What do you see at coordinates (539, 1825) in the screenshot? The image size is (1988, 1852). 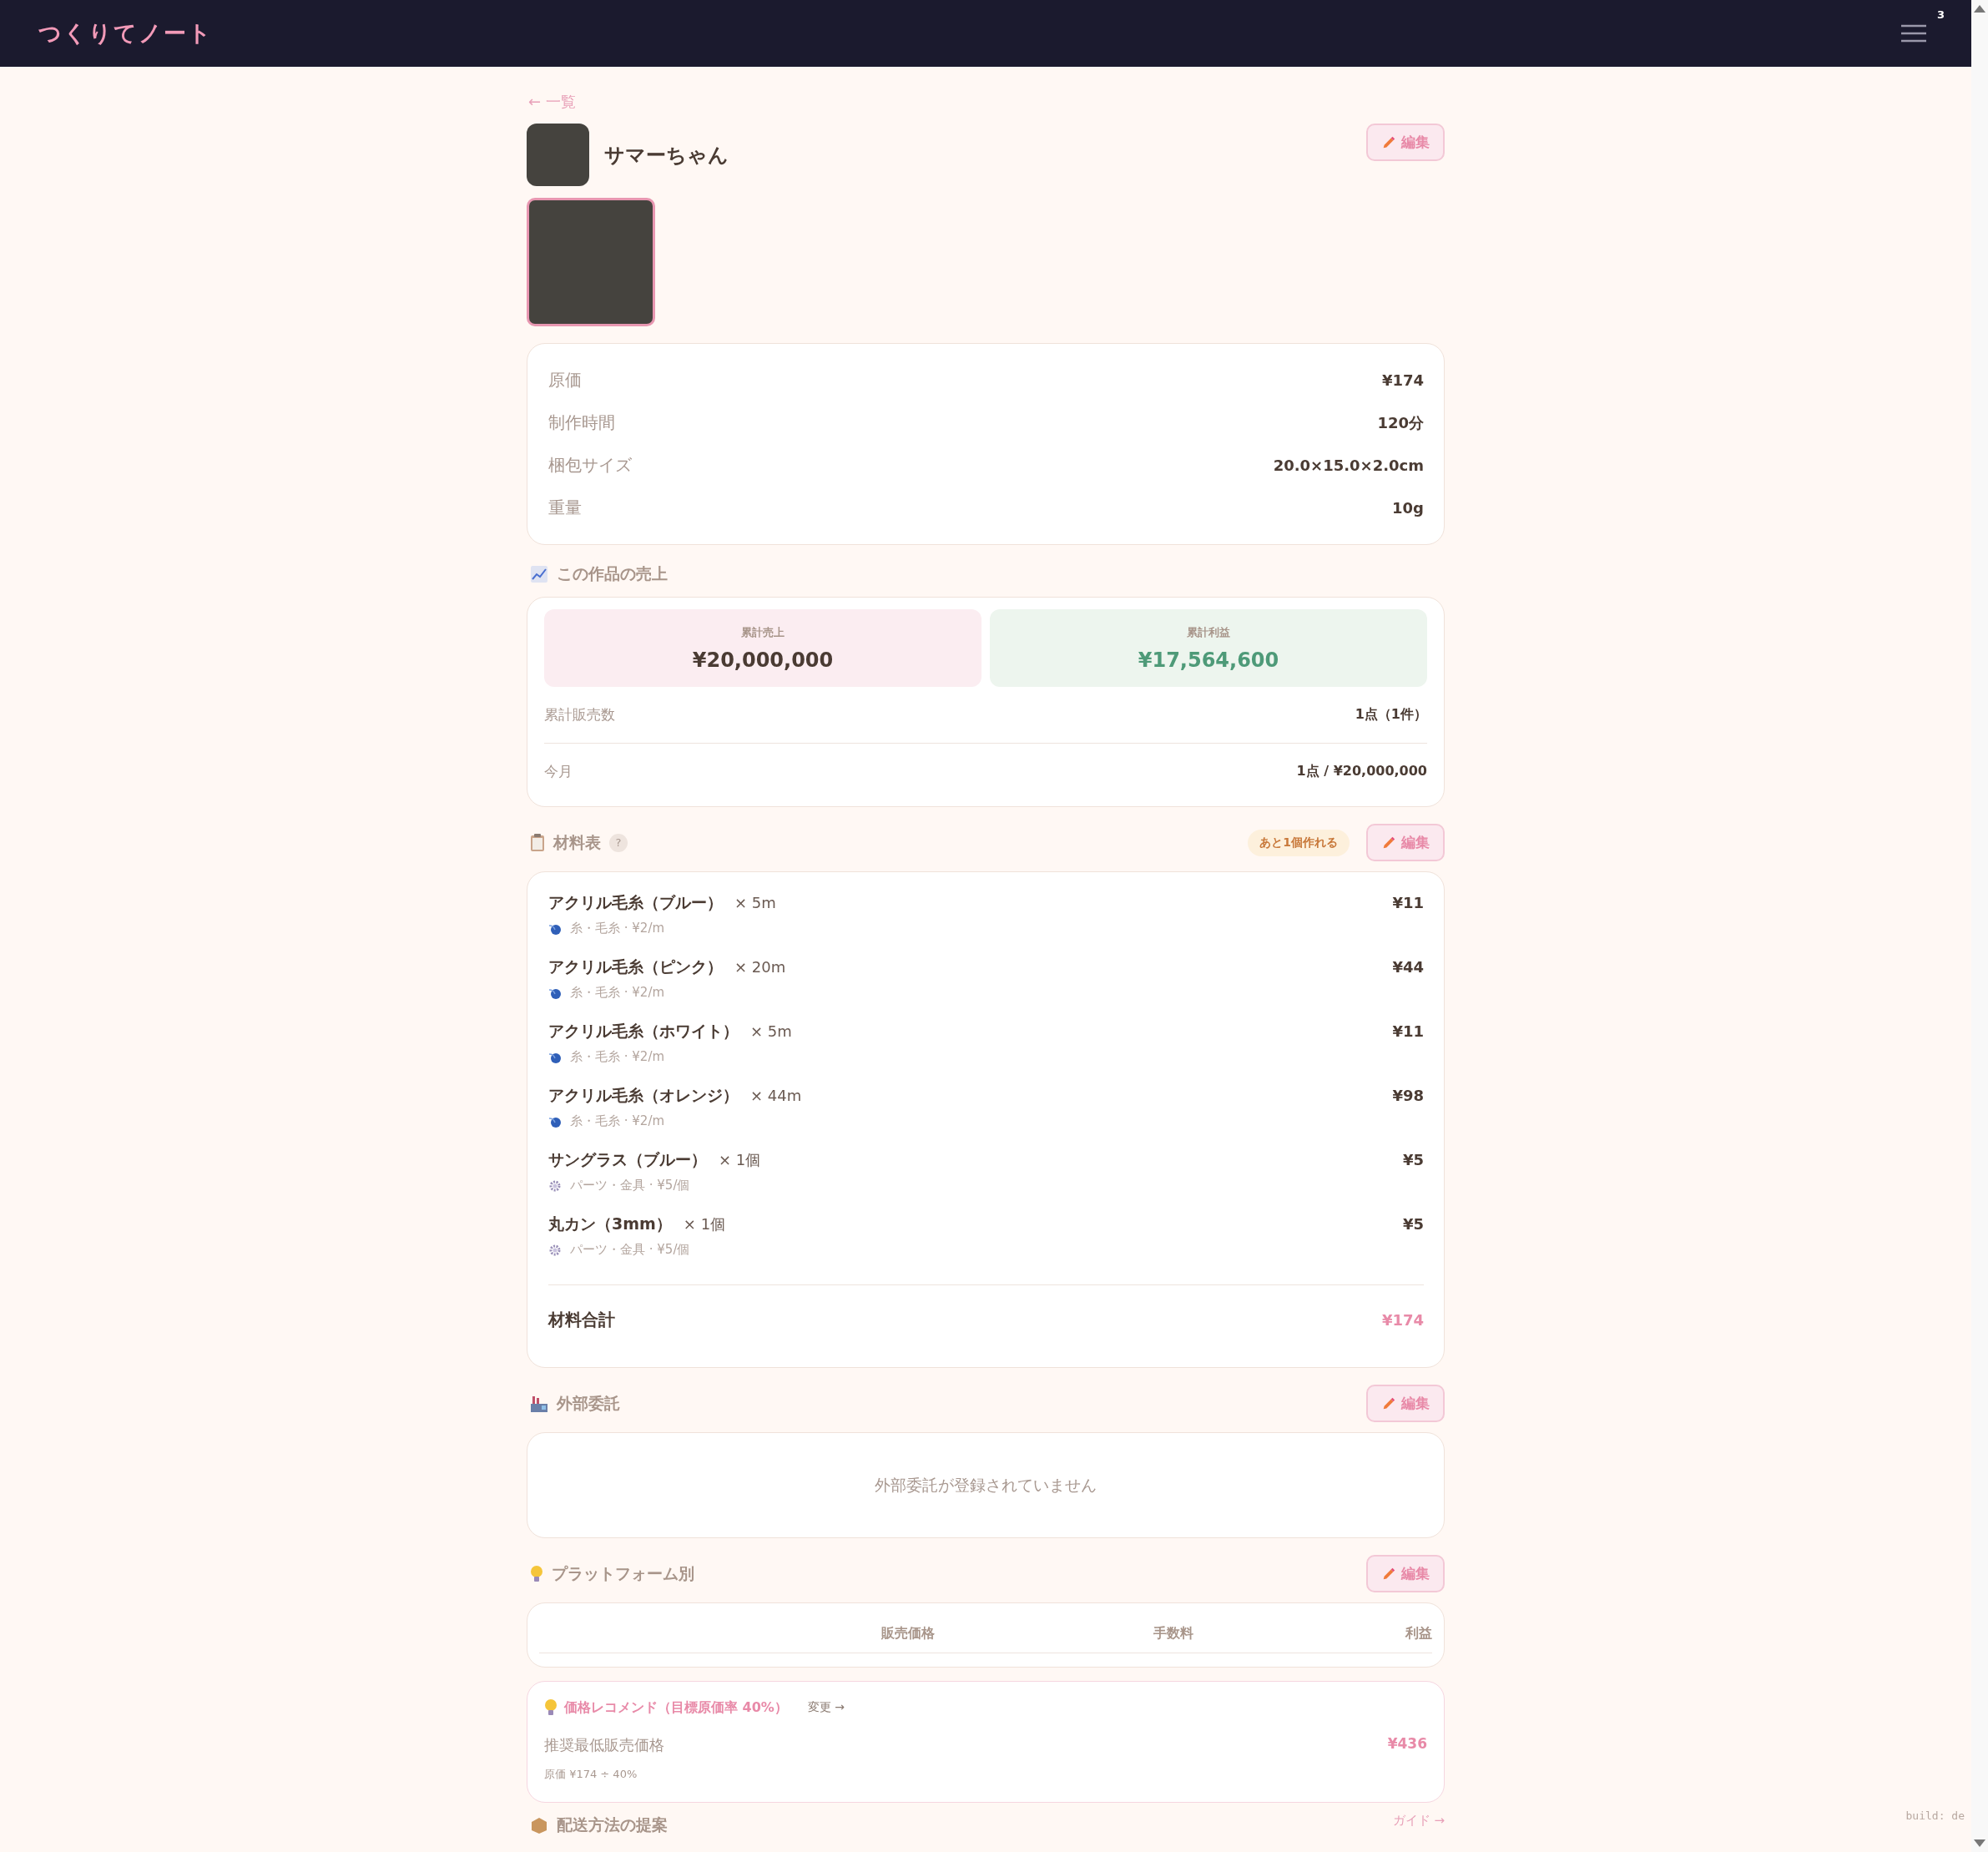 I see `box-icon` at bounding box center [539, 1825].